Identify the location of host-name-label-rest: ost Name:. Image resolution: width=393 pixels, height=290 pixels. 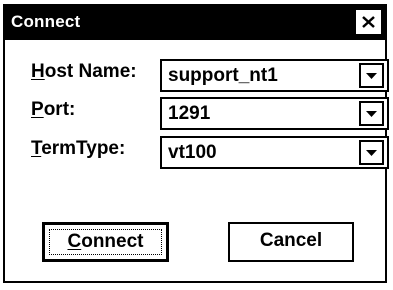
(90, 71).